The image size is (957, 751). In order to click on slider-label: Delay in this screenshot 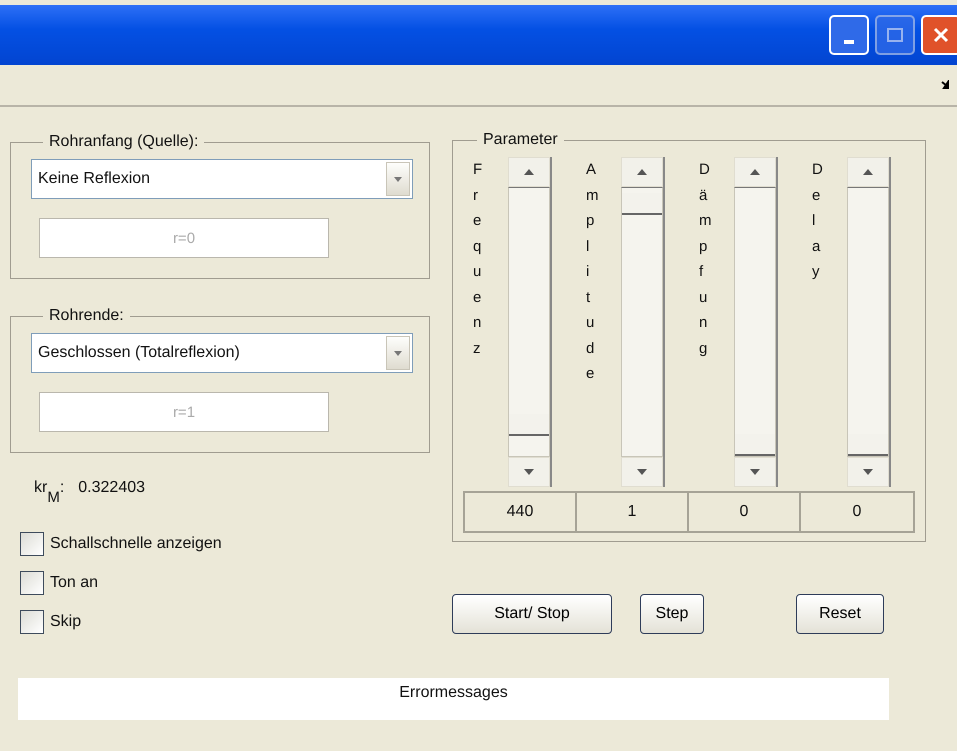, I will do `click(820, 221)`.